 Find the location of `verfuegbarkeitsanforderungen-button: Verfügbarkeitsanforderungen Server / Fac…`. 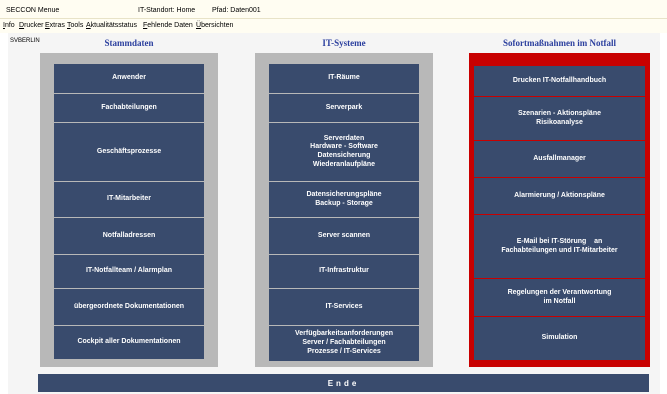

verfuegbarkeitsanforderungen-button: Verfügbarkeitsanforderungen Server / Fac… is located at coordinates (344, 343).